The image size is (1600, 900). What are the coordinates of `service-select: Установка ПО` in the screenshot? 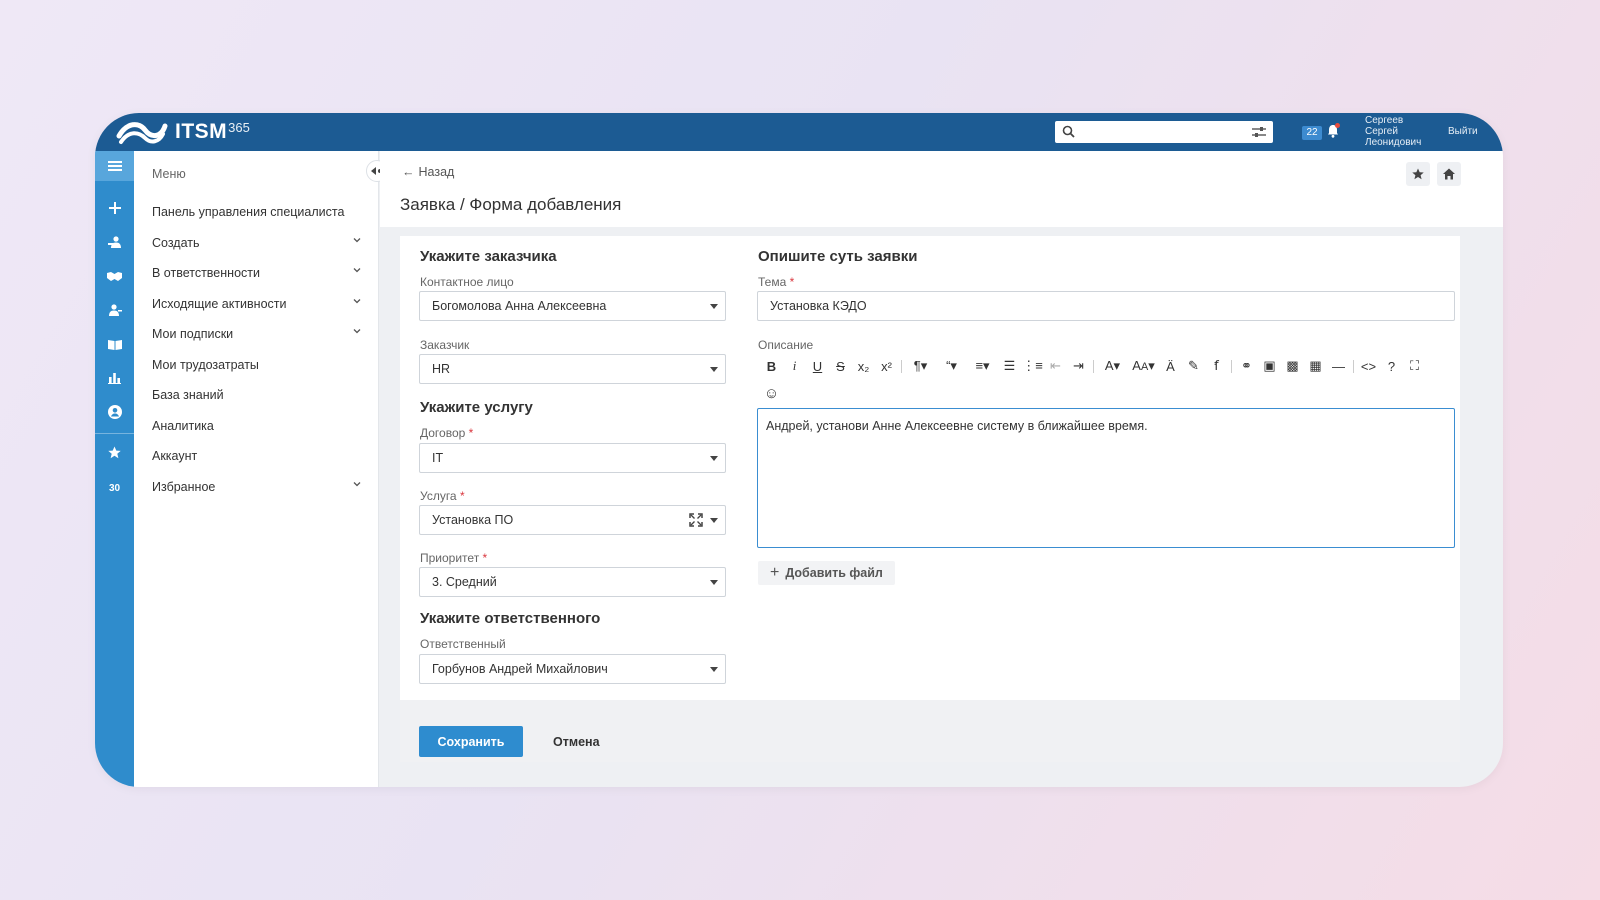 It's located at (572, 520).